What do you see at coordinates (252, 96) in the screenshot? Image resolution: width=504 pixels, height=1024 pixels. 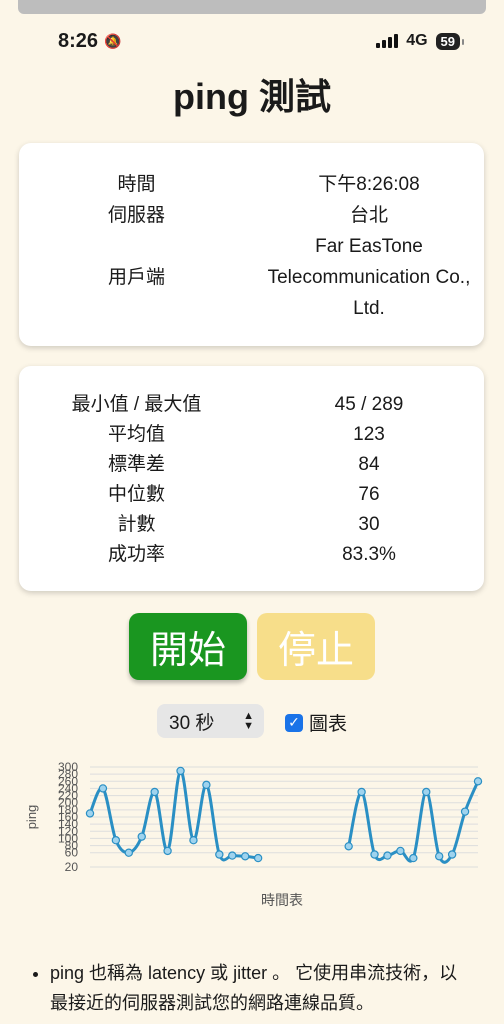 I see `page-title: ping 測試` at bounding box center [252, 96].